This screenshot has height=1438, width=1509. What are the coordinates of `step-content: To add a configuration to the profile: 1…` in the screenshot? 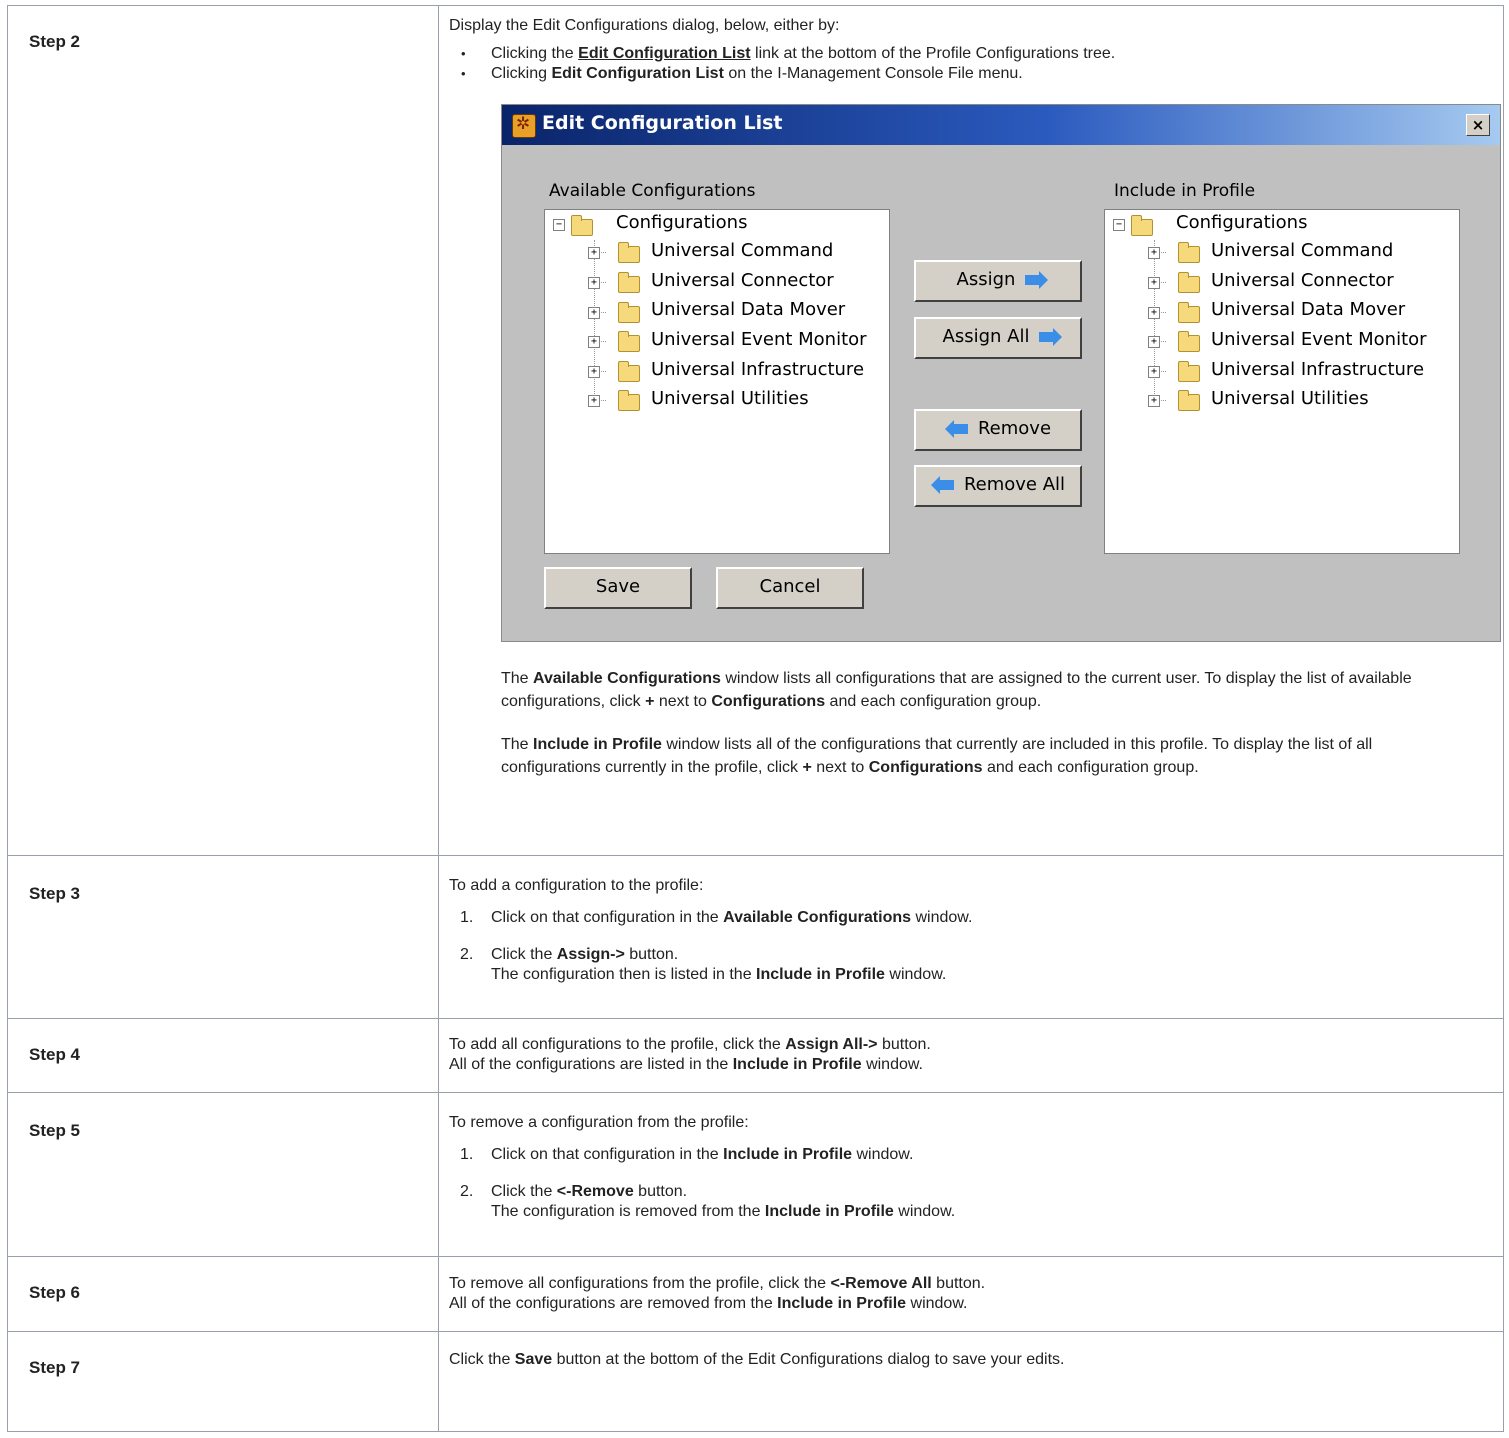 It's located at (971, 937).